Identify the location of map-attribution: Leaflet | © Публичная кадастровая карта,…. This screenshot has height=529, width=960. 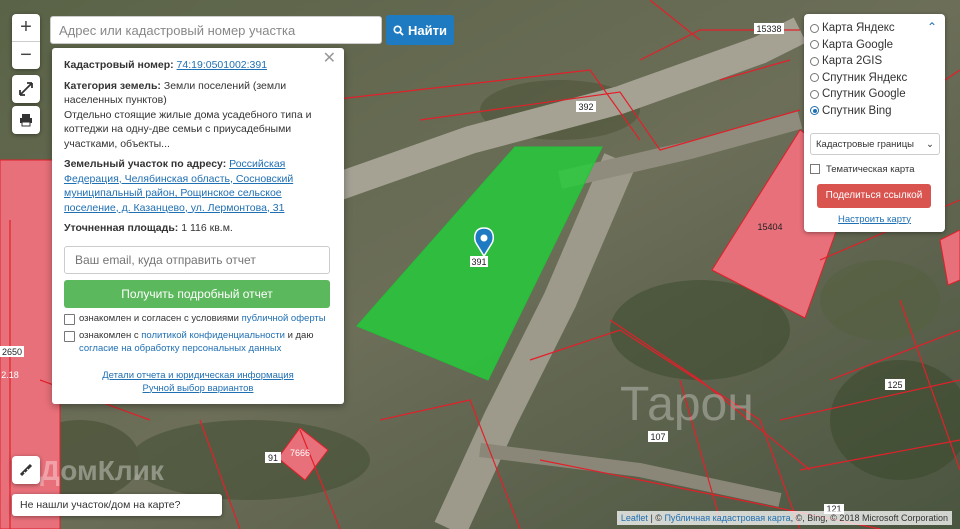
(784, 518).